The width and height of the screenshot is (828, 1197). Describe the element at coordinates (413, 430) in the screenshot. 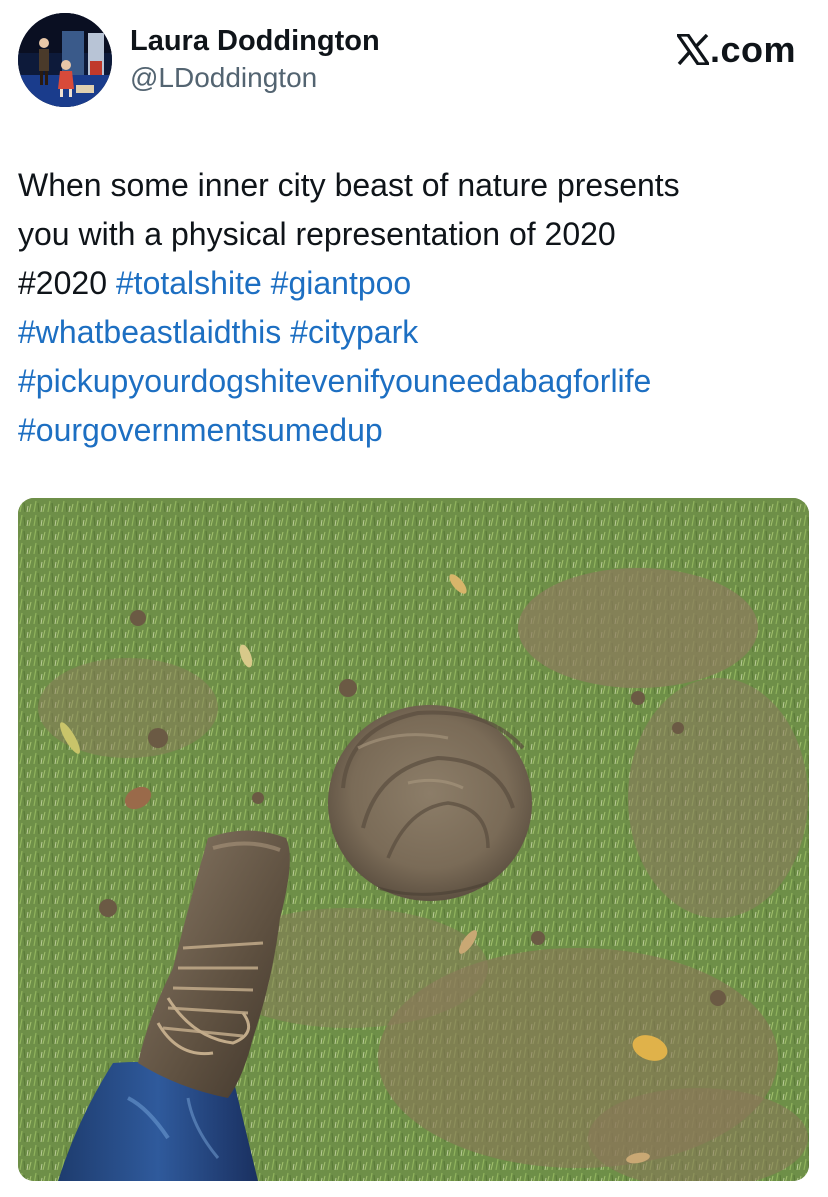

I see `tweet-text-line: #ourgovernmentsumedup` at that location.